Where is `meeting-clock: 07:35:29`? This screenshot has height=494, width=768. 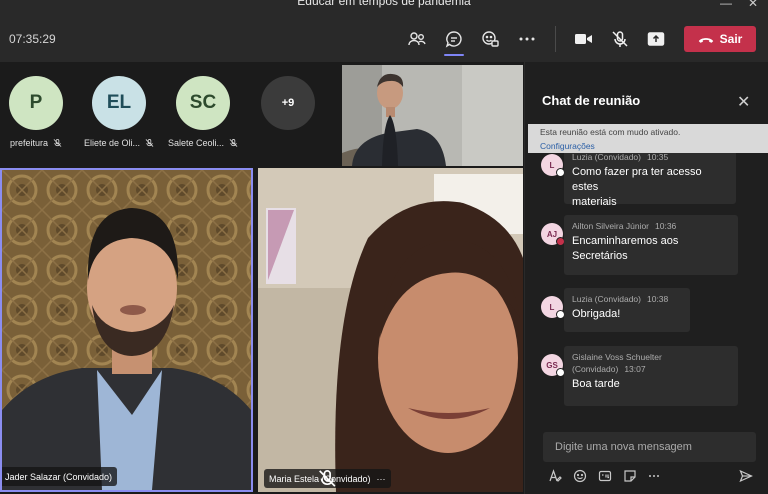
meeting-clock: 07:35:29 is located at coordinates (32, 39).